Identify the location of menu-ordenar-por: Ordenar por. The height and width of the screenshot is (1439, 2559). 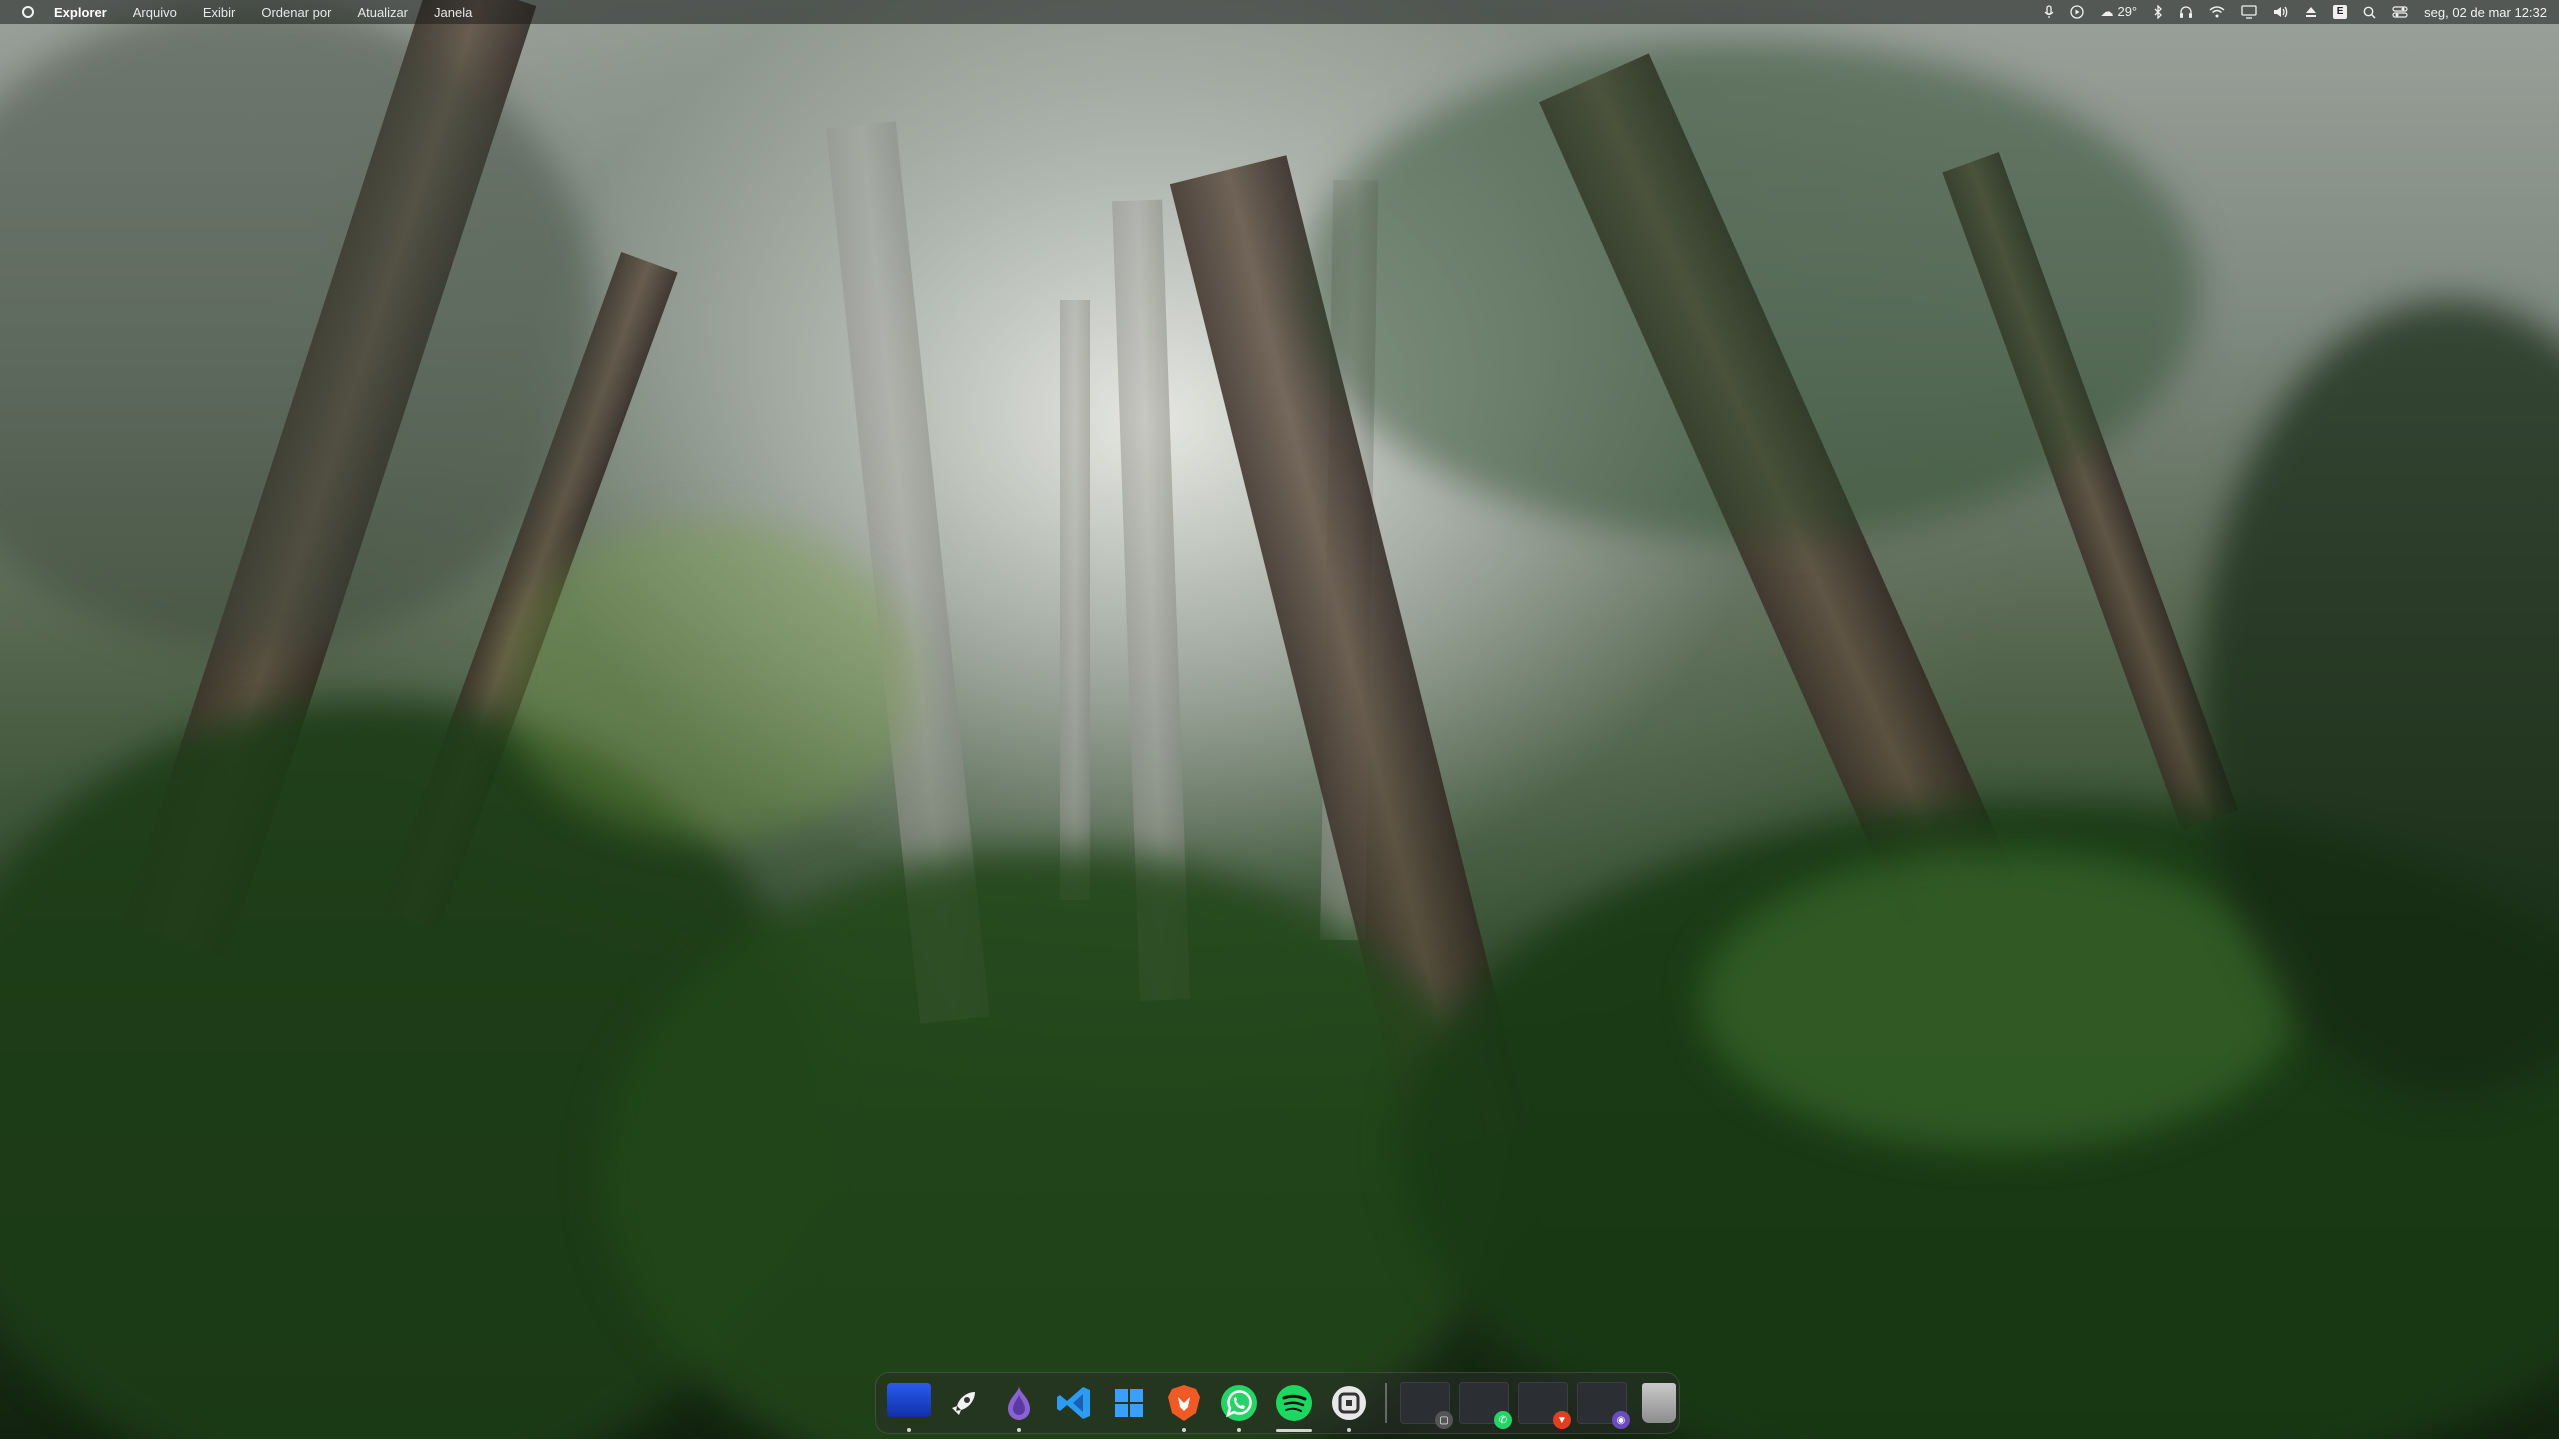
(296, 12).